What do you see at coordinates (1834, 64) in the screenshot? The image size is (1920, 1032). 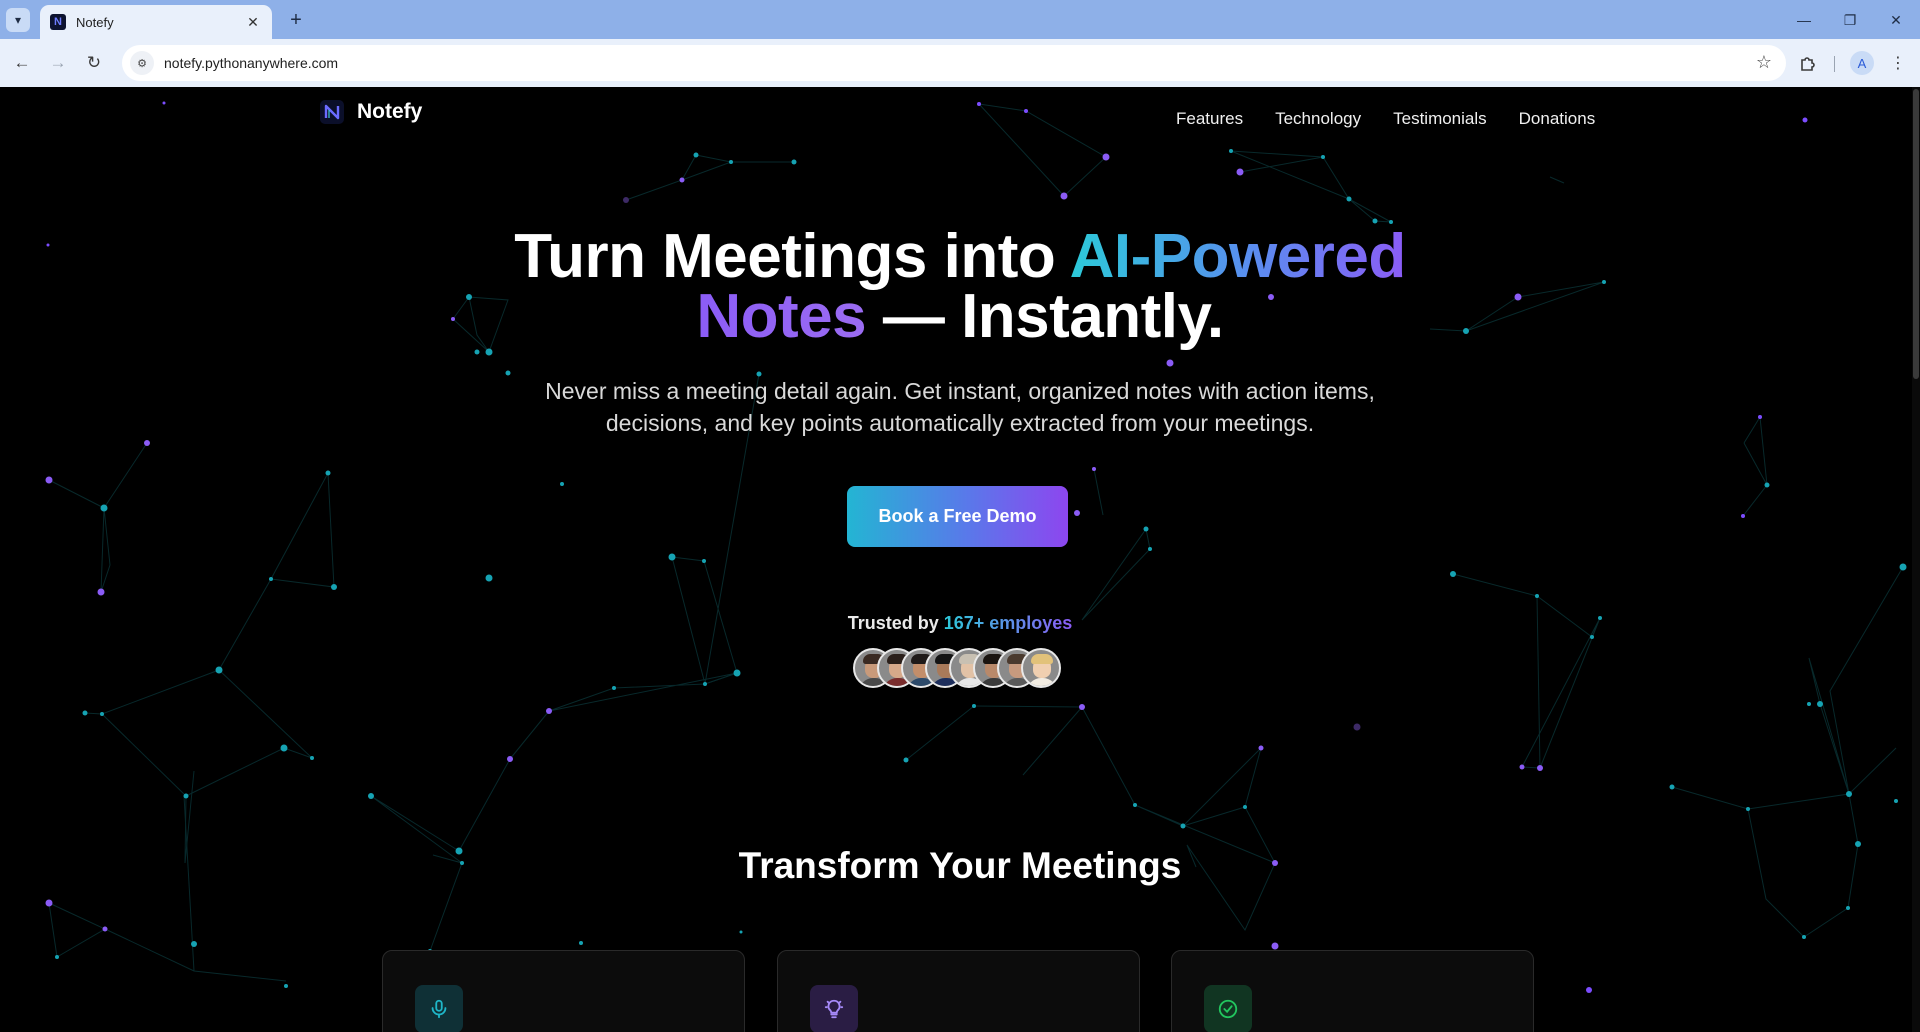 I see `toolbar-separator` at bounding box center [1834, 64].